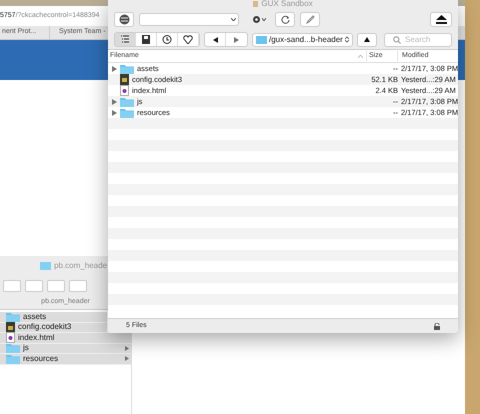  I want to click on globe-button, so click(124, 19).